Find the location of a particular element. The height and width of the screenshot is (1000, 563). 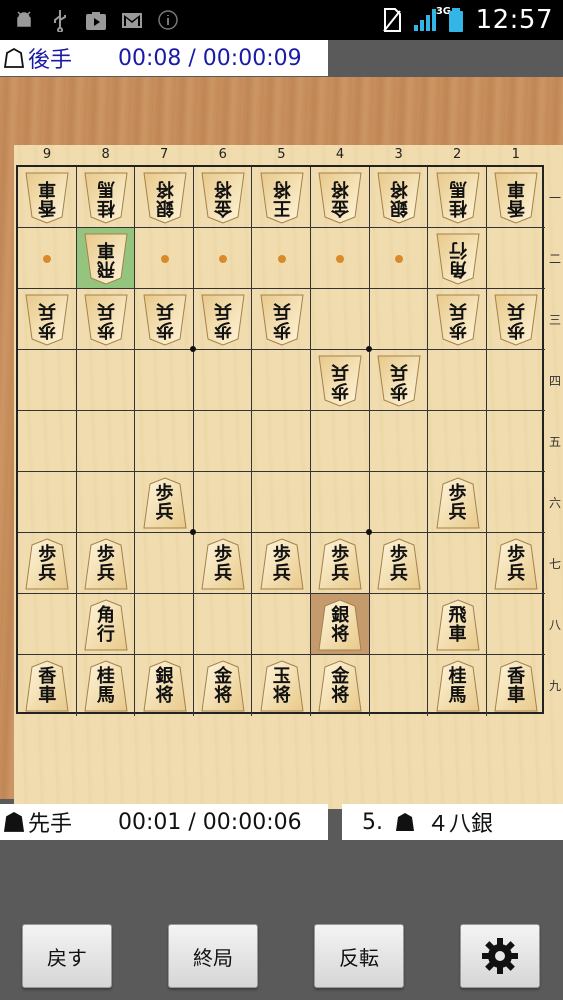

undo-button: 戻す is located at coordinates (67, 956).